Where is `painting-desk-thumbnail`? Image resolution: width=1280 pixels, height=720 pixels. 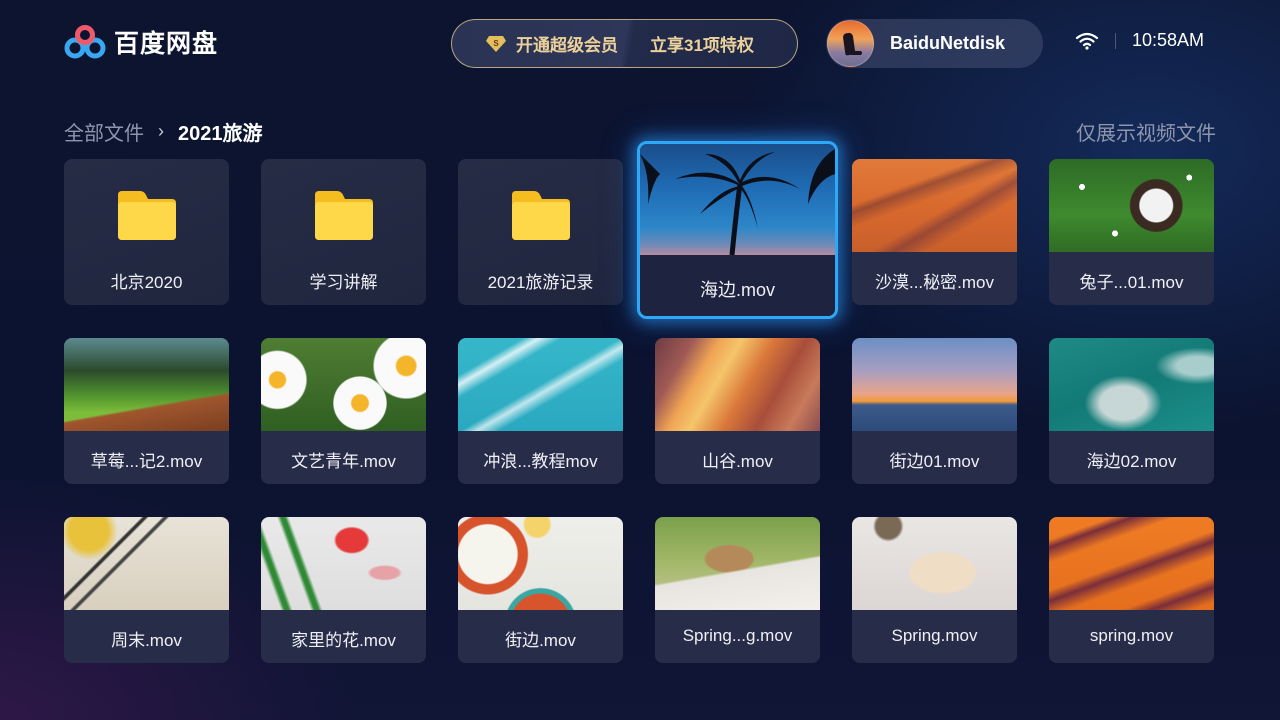
painting-desk-thumbnail is located at coordinates (146, 563).